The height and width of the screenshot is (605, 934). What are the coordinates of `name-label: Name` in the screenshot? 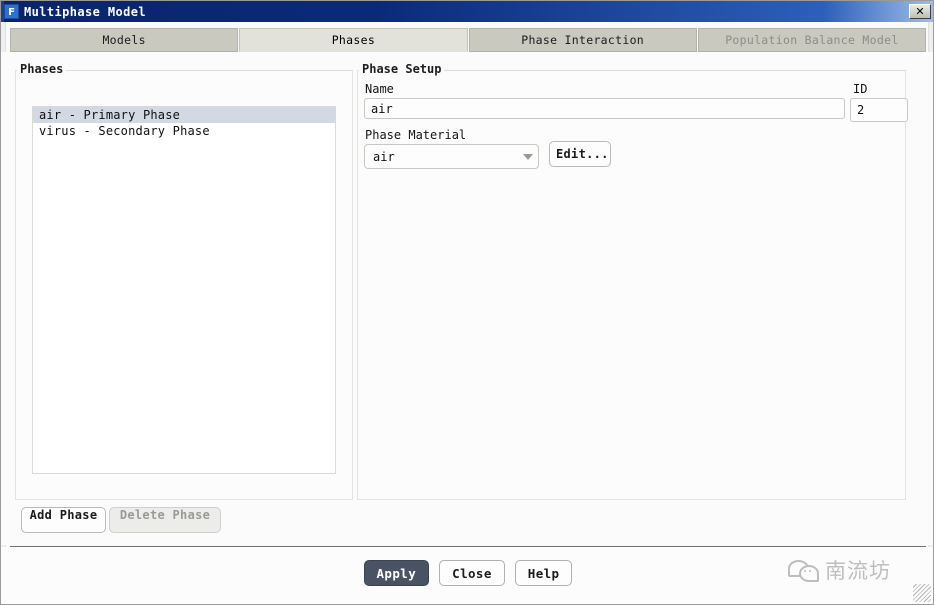 It's located at (379, 89).